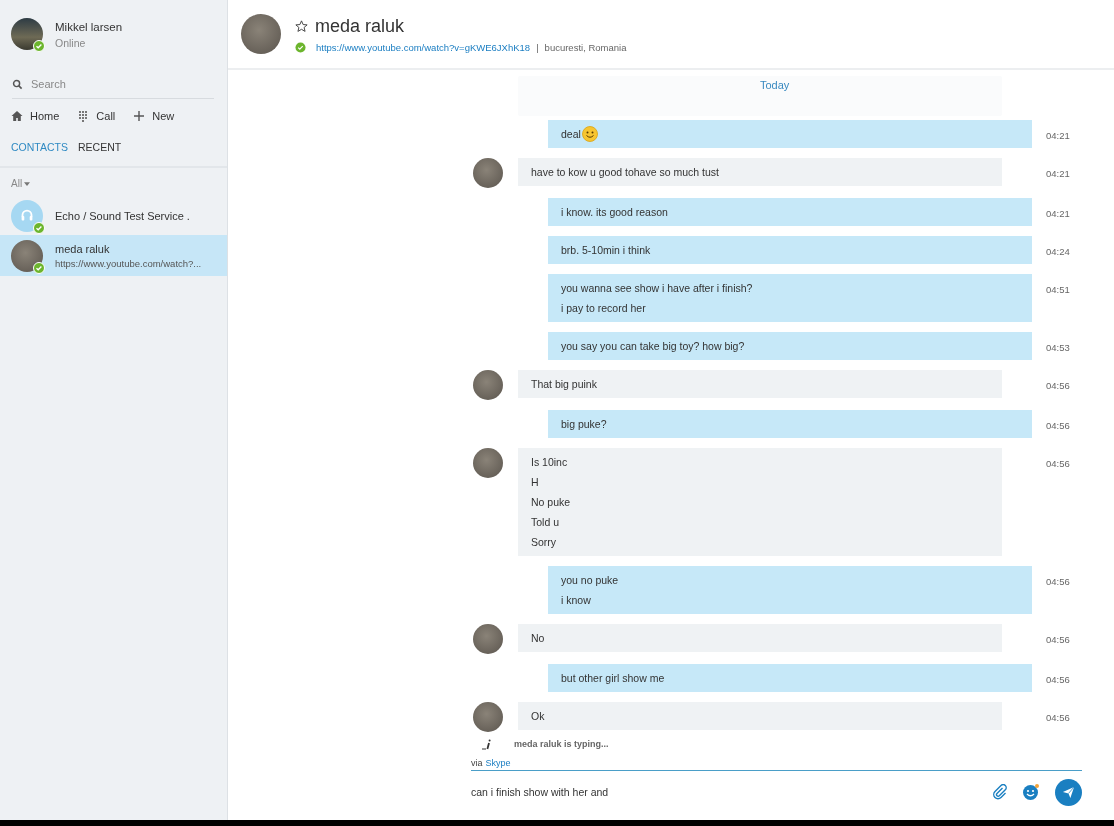 The height and width of the screenshot is (826, 1114). Describe the element at coordinates (35, 116) in the screenshot. I see `nav-button: Home` at that location.